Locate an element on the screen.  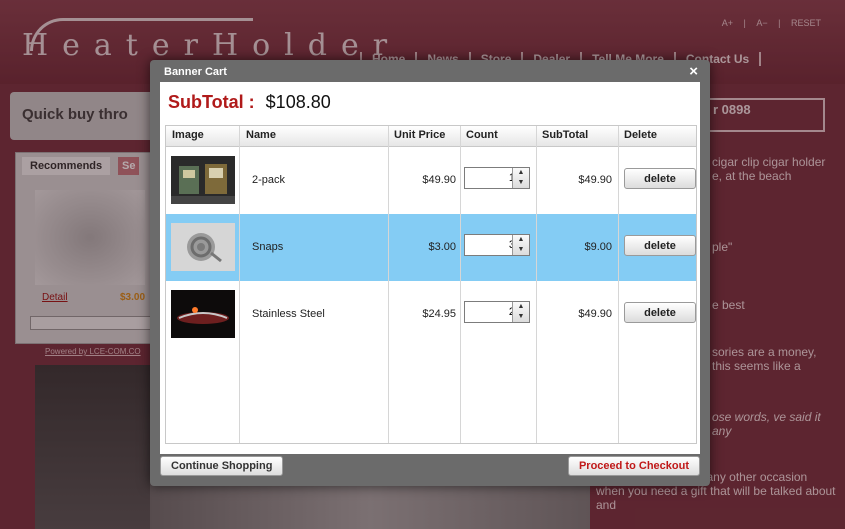
continue-shopping-button: Continue Shopping is located at coordinates (222, 466).